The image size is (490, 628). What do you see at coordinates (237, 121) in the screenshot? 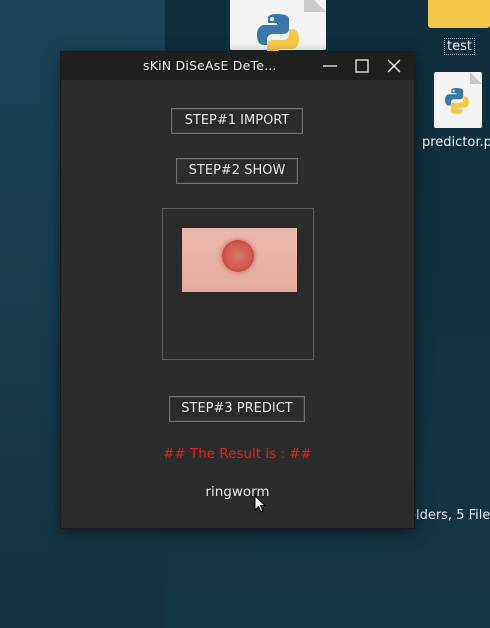
I see `import-button: STEP#1 IMPORT` at bounding box center [237, 121].